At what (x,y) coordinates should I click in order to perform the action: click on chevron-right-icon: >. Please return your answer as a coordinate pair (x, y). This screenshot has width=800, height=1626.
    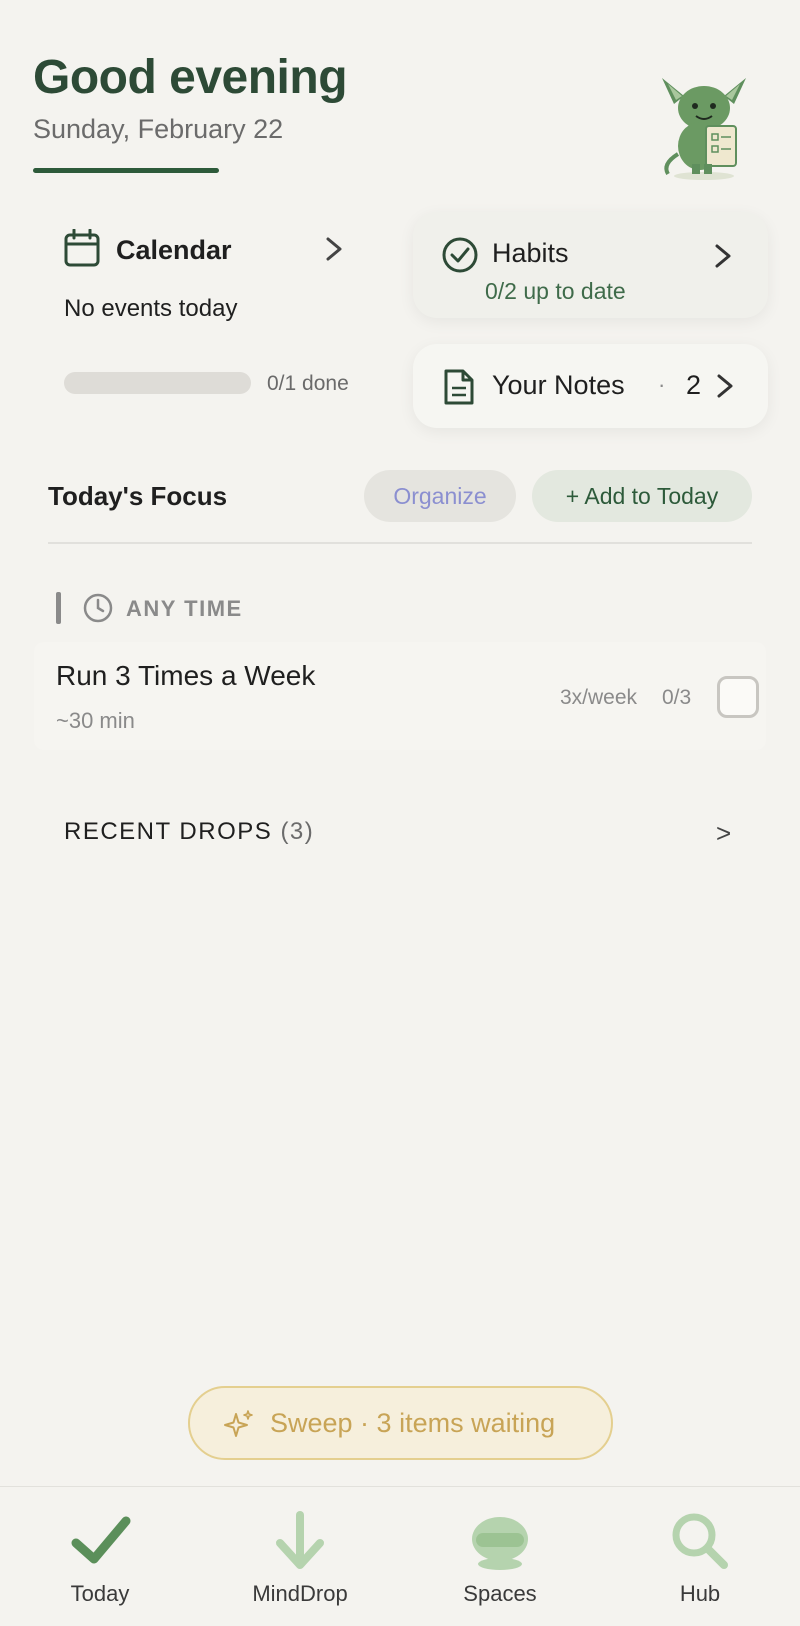
    Looking at the image, I should click on (723, 833).